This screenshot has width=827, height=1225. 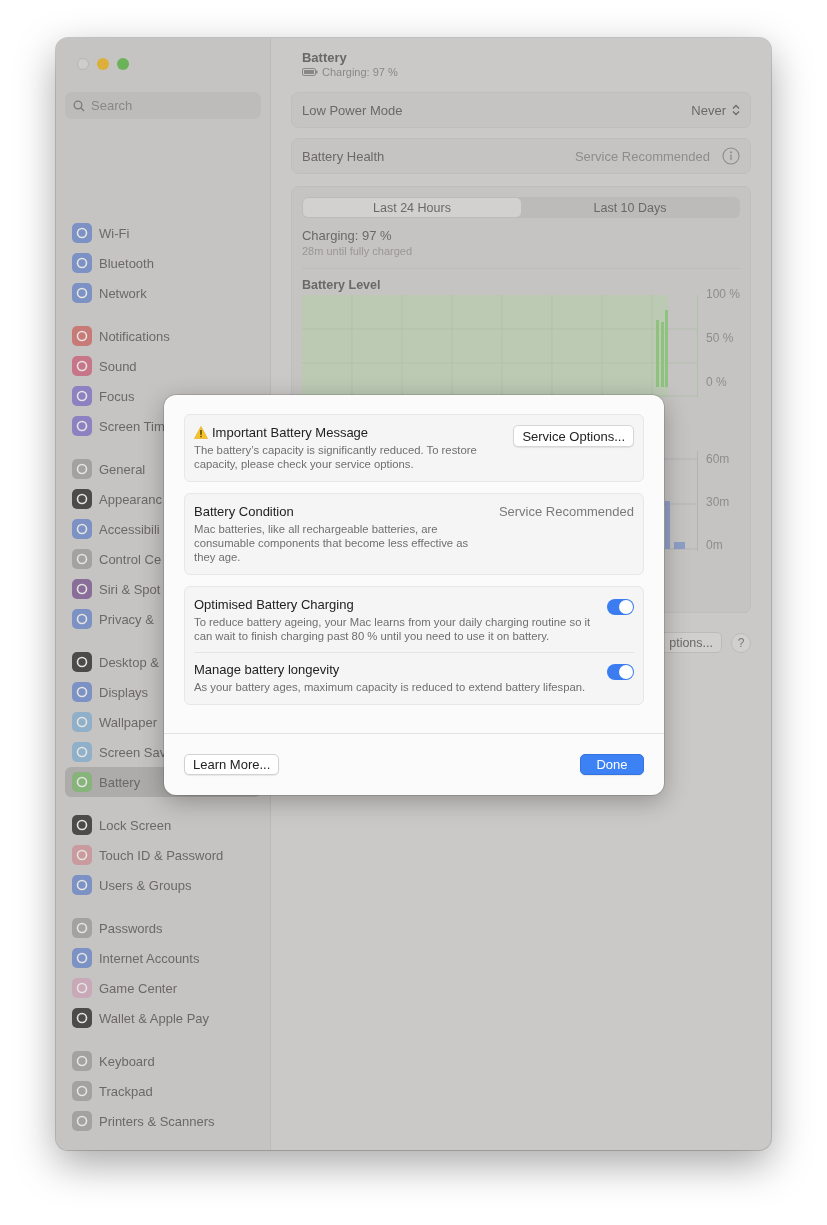 I want to click on section-title: Battery Condition, so click(x=244, y=511).